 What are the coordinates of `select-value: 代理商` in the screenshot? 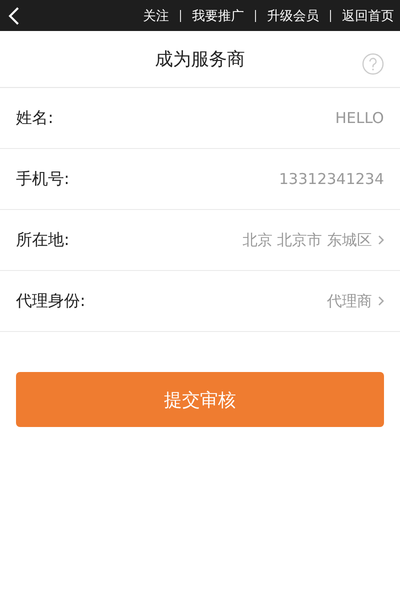 It's located at (349, 301).